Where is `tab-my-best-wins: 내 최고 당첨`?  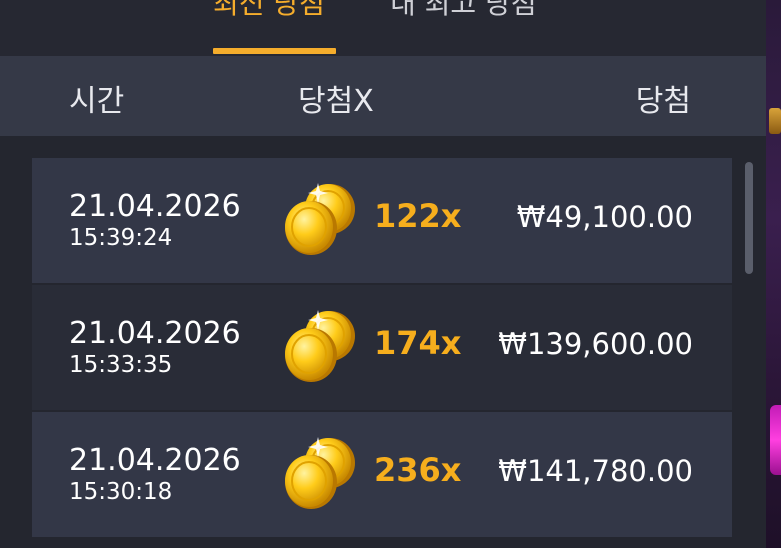 tab-my-best-wins: 내 최고 당첨 is located at coordinates (463, 11).